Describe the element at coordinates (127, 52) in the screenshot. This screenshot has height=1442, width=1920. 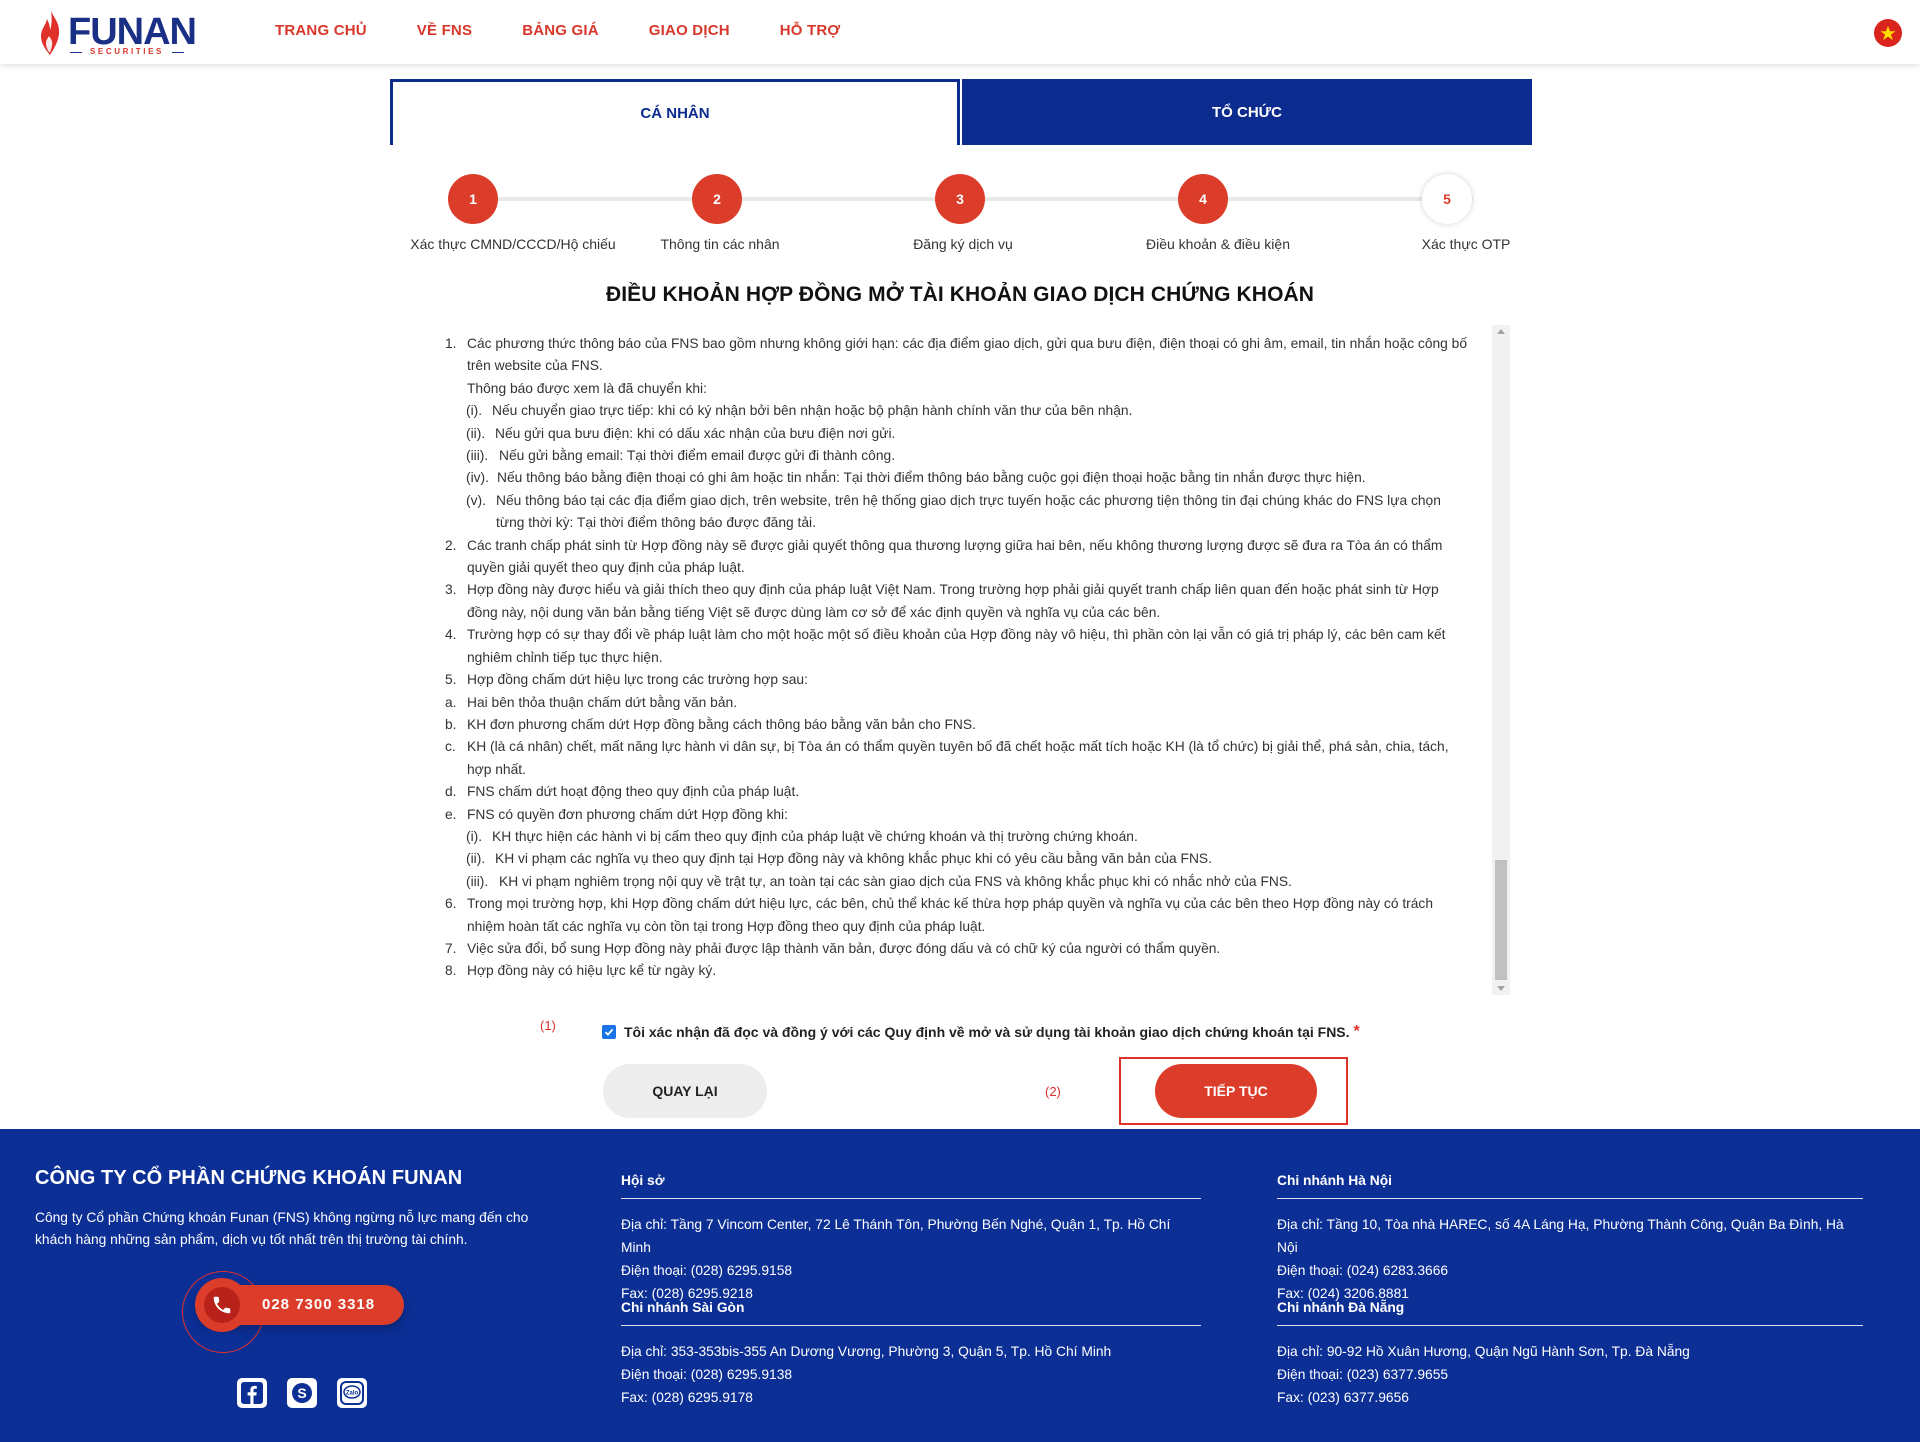
I see `brand-subtitle: SECURITIES` at that location.